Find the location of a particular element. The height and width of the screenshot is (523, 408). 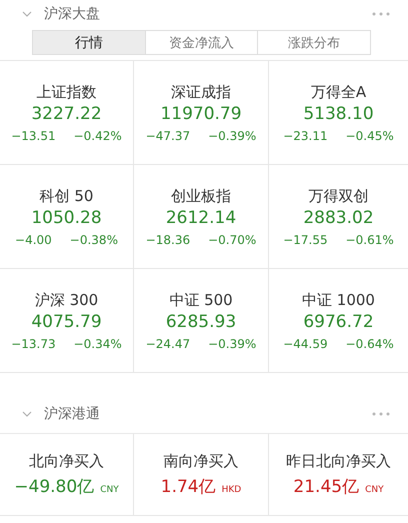

change-percent: −0.45% is located at coordinates (370, 135).